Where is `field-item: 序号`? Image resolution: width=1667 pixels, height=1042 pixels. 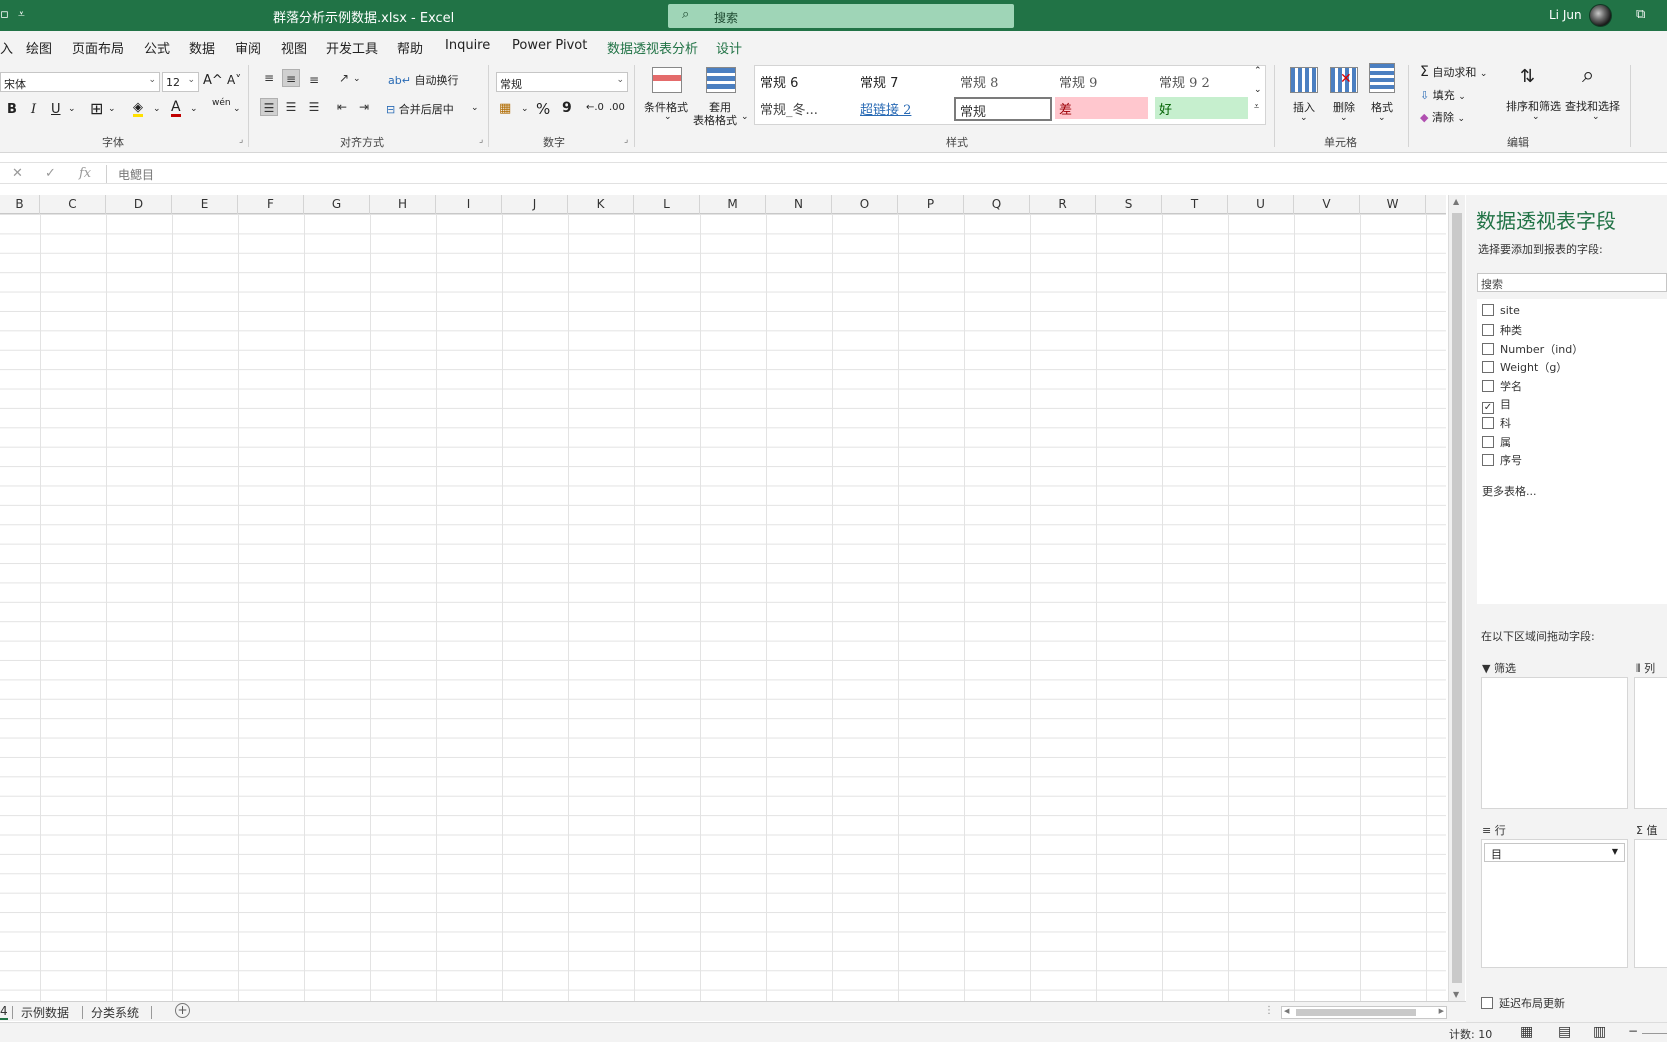
field-item: 序号 is located at coordinates (1502, 460).